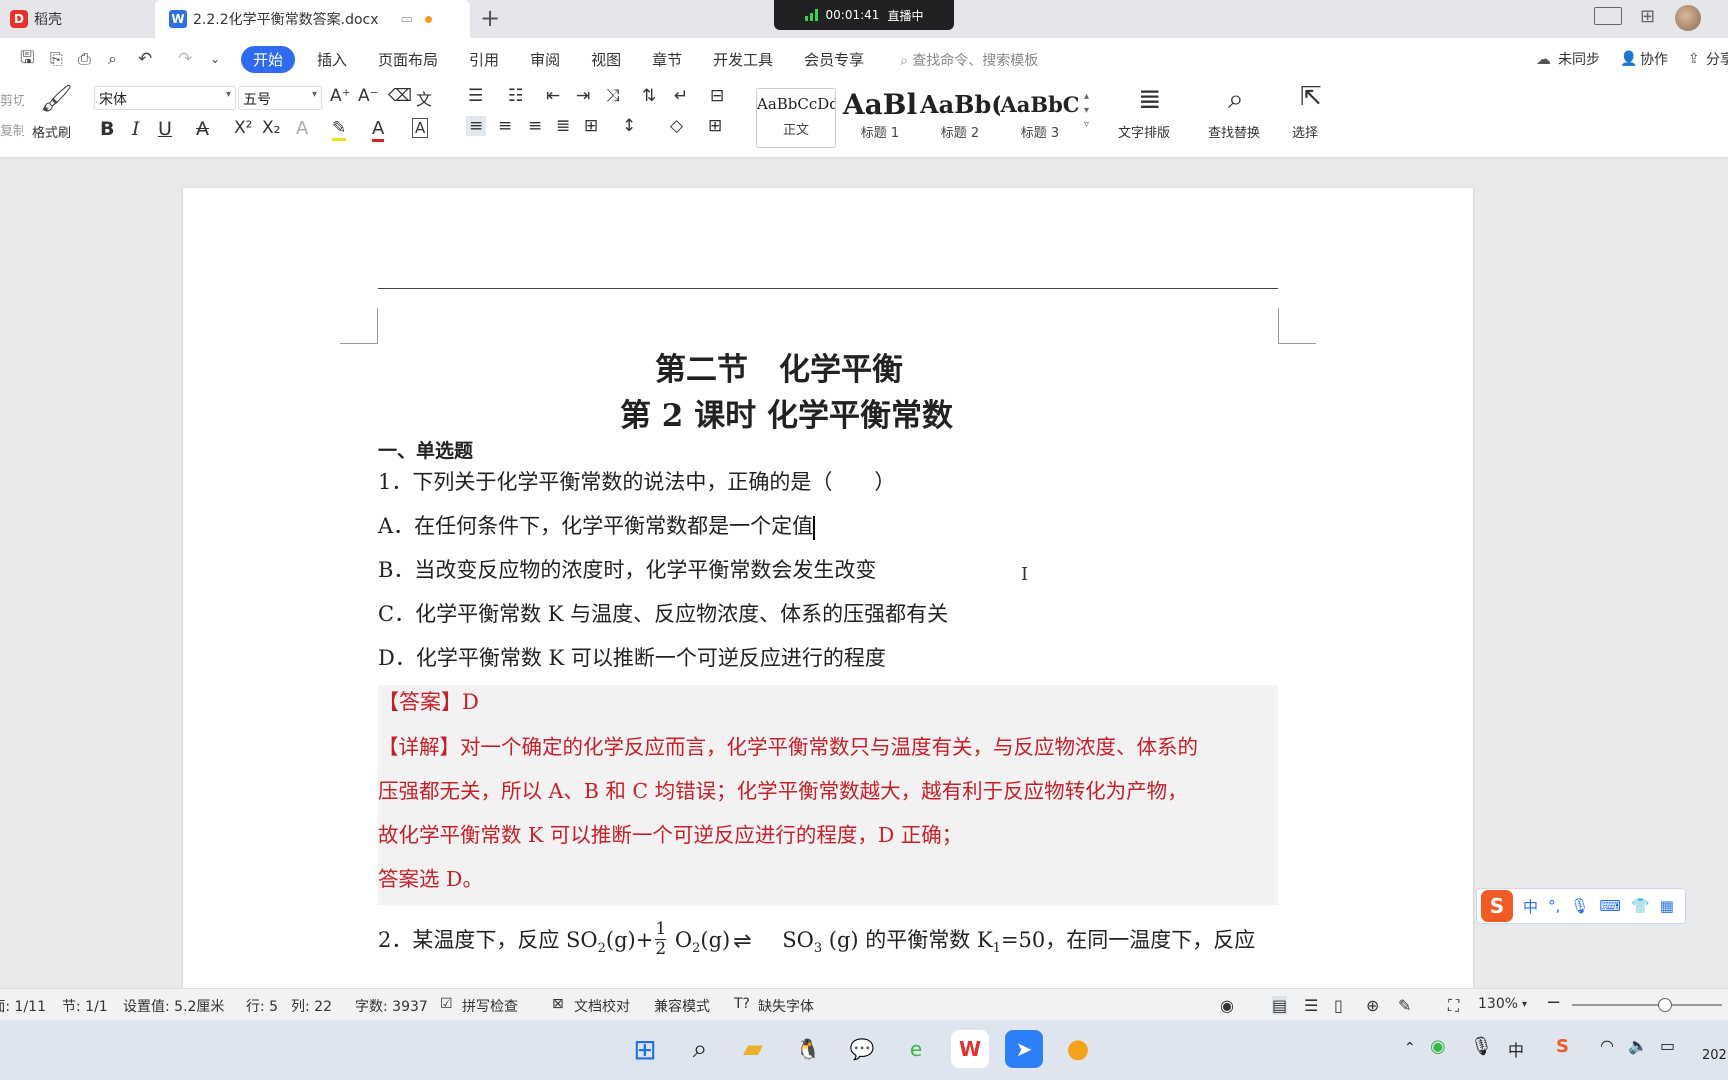  What do you see at coordinates (667, 59) in the screenshot?
I see `menu-chapter: 章节` at bounding box center [667, 59].